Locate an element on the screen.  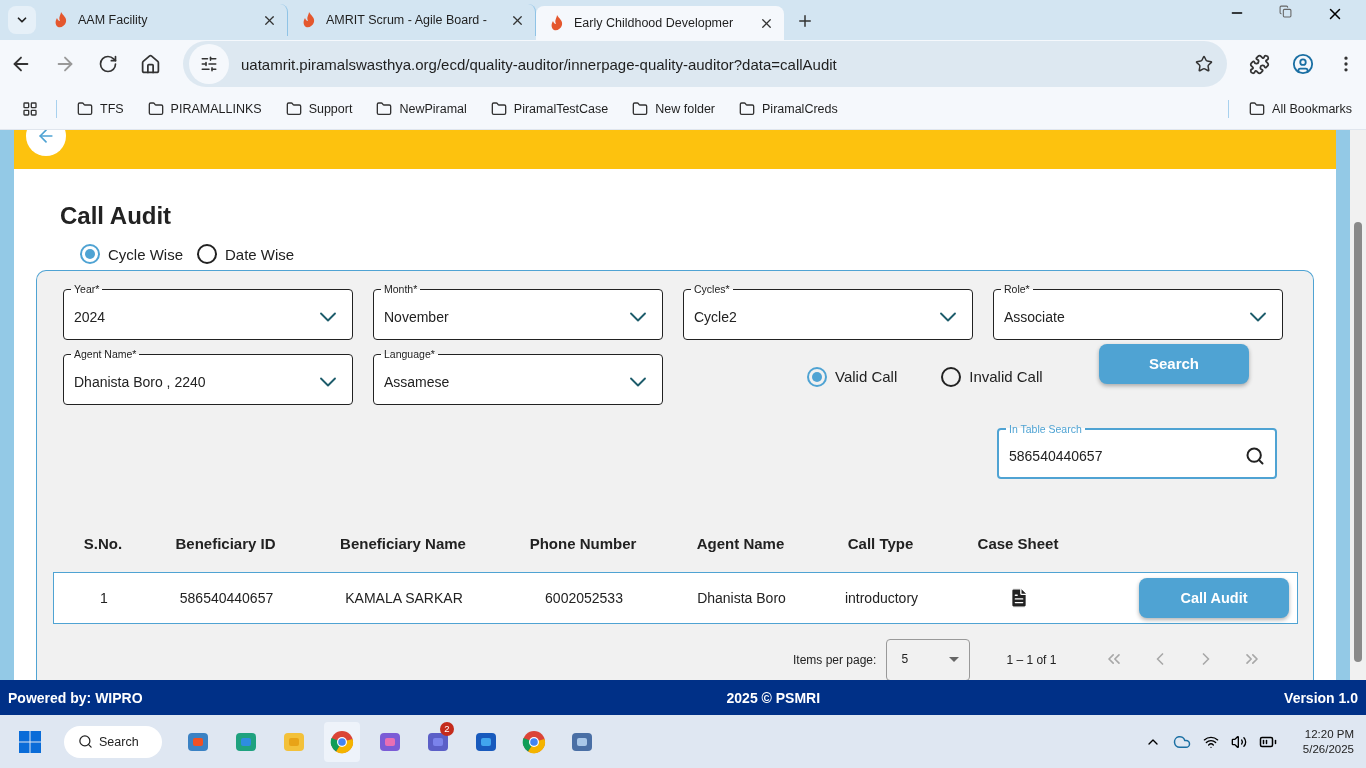
table-cell-text: 6002052533 is located at coordinates (584, 598).